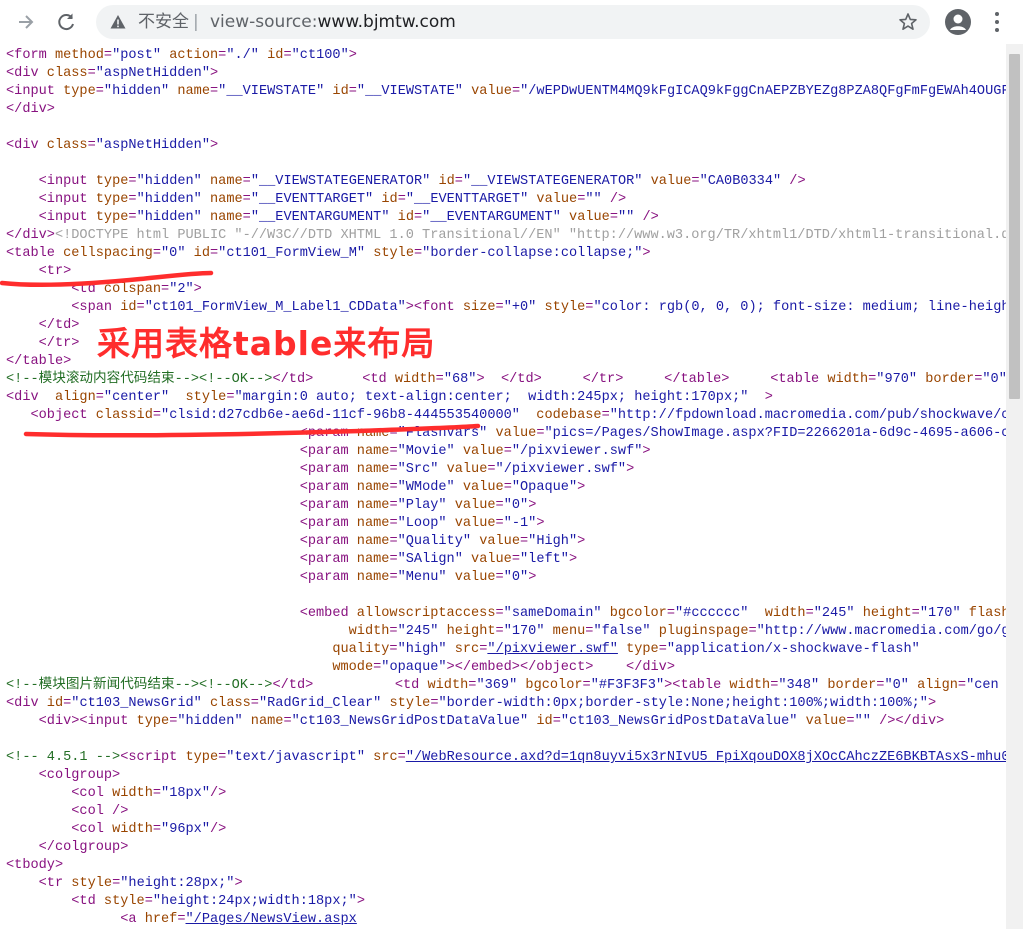 The width and height of the screenshot is (1023, 929). Describe the element at coordinates (434, 307) in the screenshot. I see `source-token: ><font` at that location.